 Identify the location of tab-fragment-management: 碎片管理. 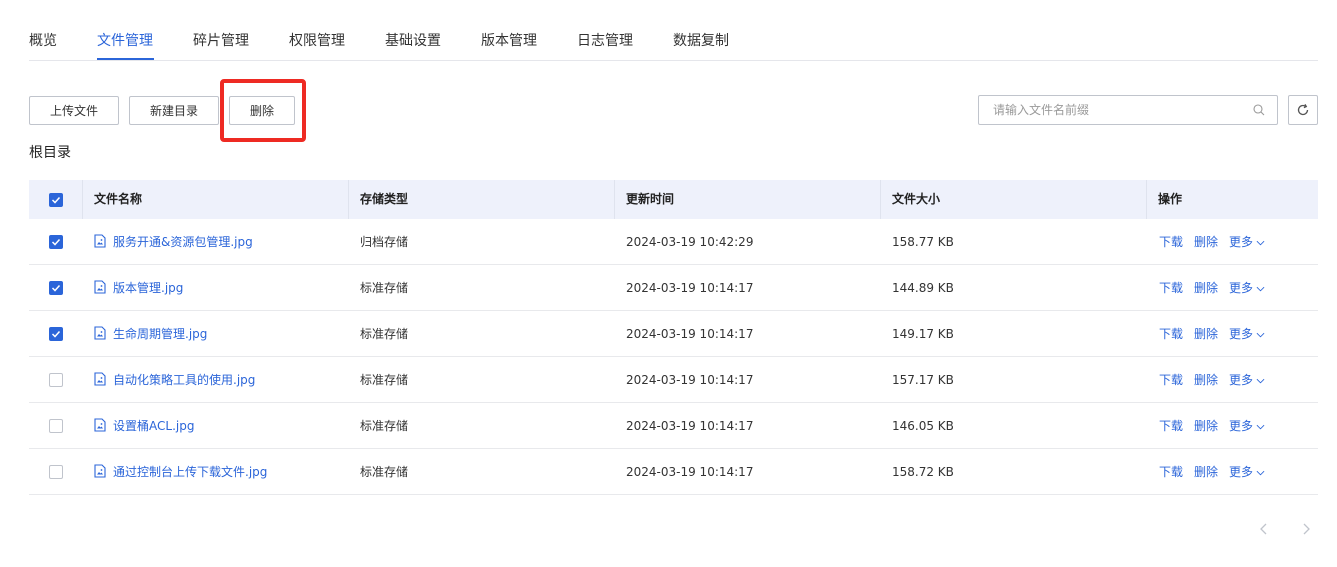
(221, 41).